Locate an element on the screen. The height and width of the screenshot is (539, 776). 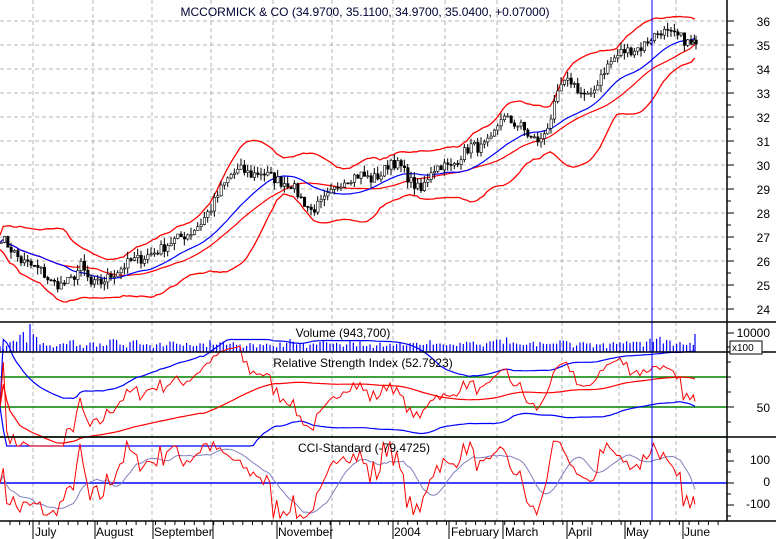
rsi-title: Relative Strength Index (52.7923) is located at coordinates (362, 363).